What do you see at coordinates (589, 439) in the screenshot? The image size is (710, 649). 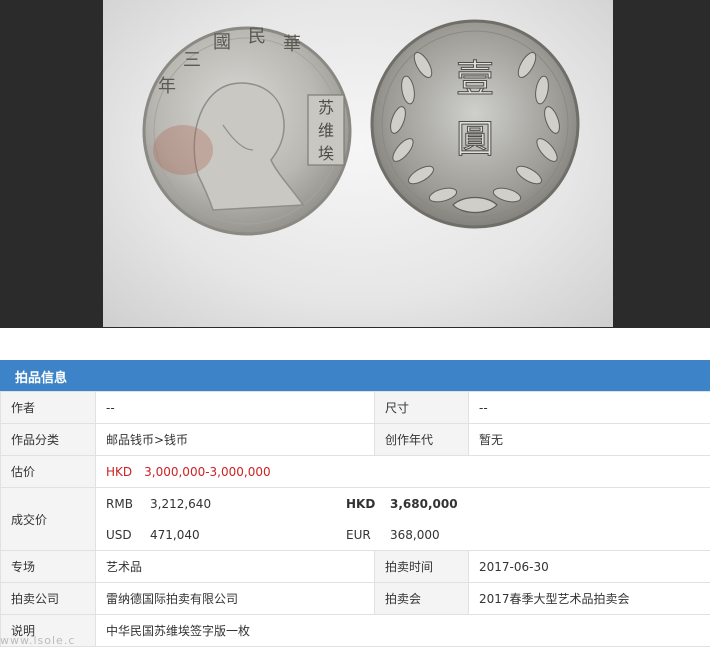 I see `year-value: 暂无` at bounding box center [589, 439].